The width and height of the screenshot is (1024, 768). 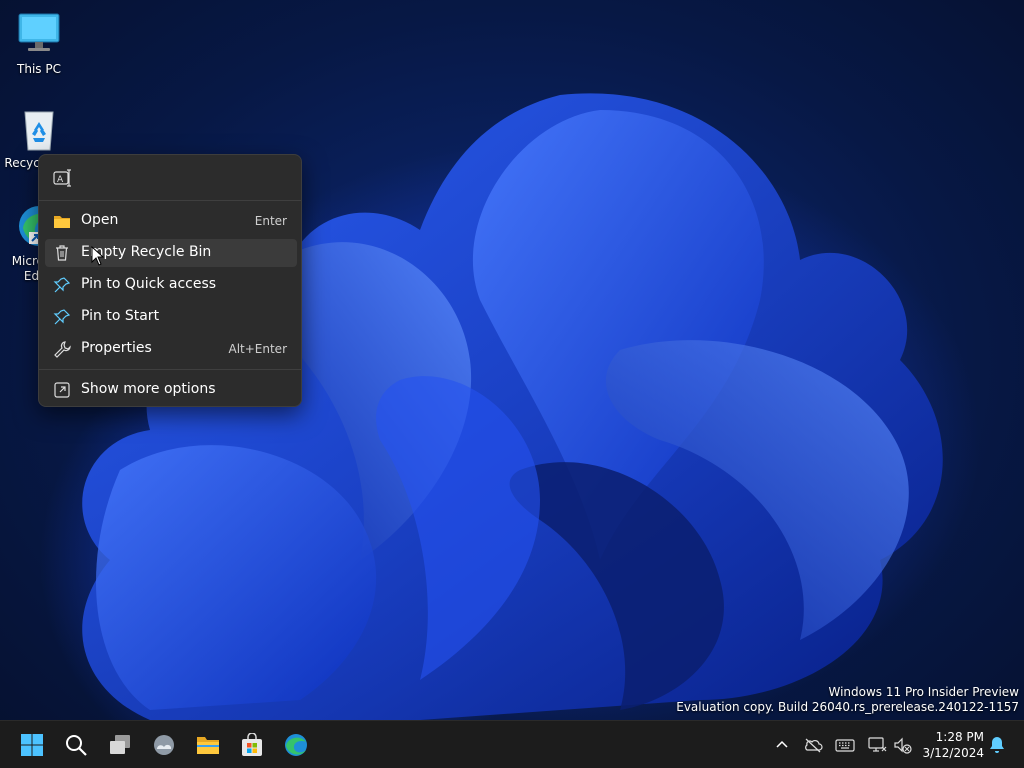 I want to click on start-button, so click(x=32, y=745).